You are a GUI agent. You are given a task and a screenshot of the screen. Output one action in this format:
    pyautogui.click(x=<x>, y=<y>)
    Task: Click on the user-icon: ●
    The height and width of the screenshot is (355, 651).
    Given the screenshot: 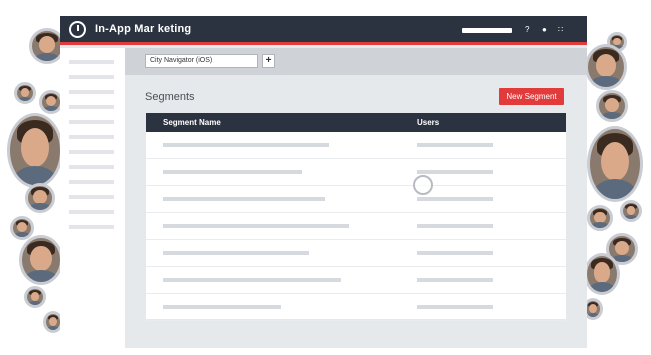 What is the action you would take?
    pyautogui.click(x=544, y=30)
    